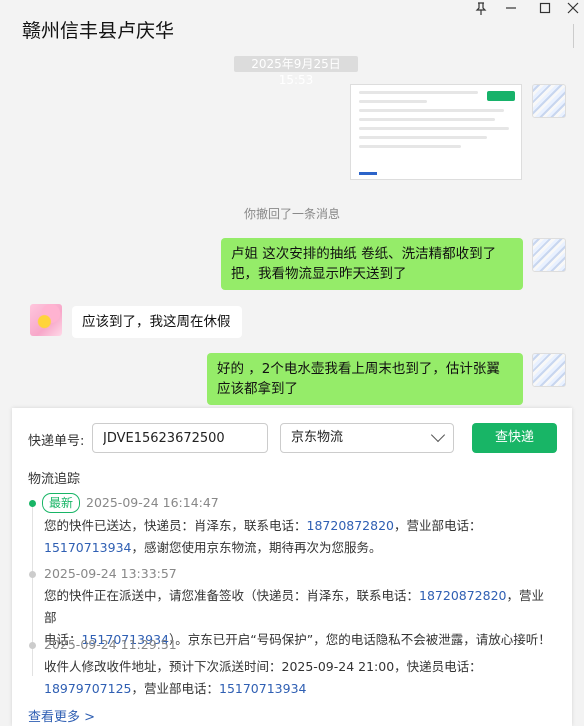 The image size is (584, 726). I want to click on tracking-number-label: 快递单号:, so click(56, 441).